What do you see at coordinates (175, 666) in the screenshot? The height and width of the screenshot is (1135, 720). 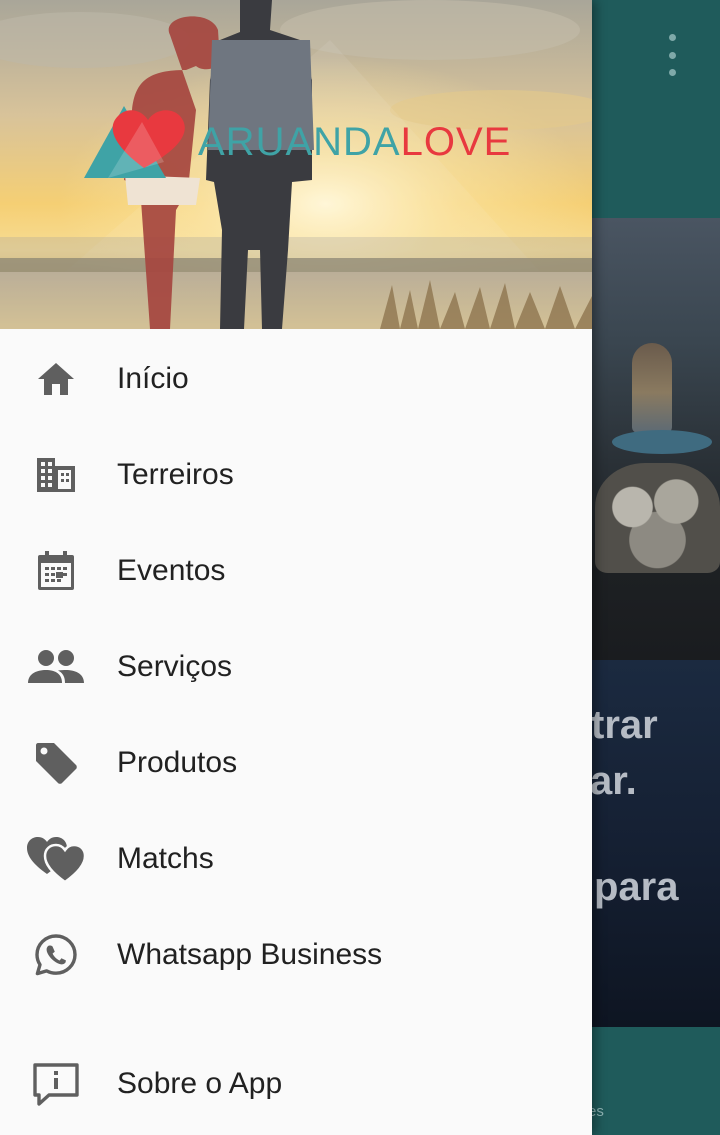 I see `menu-label: Serviços` at bounding box center [175, 666].